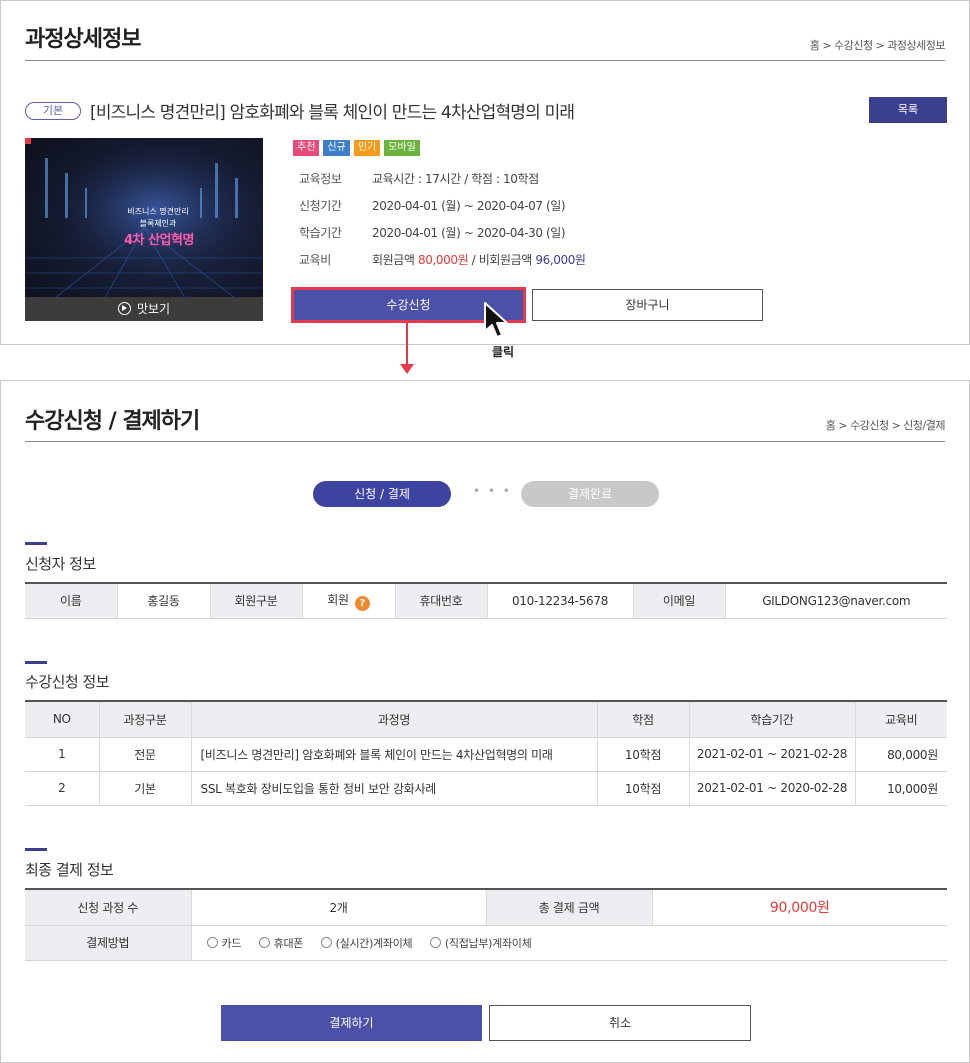 The height and width of the screenshot is (1063, 970). I want to click on course-title: [비즈니스 명견만리] 암호화폐와 블록 체인이 만드는 4차산업혁명의 미래, so click(332, 113).